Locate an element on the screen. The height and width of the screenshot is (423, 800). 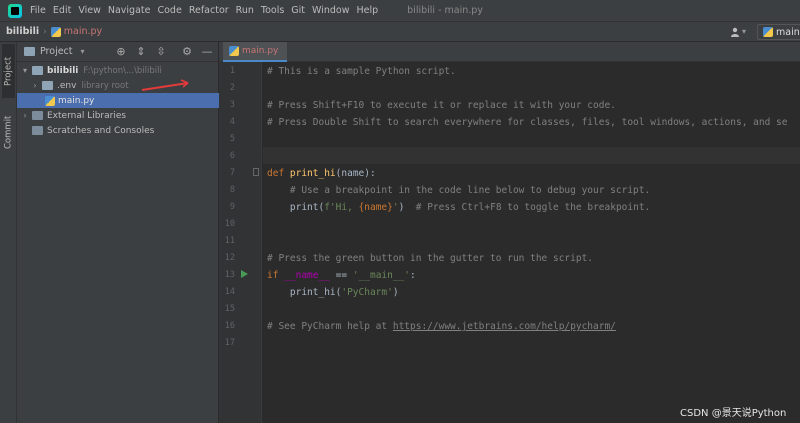
string-token: f'Hi, is located at coordinates (341, 207).